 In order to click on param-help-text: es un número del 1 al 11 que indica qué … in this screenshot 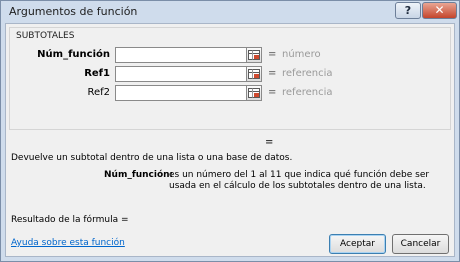, I will do `click(299, 180)`.